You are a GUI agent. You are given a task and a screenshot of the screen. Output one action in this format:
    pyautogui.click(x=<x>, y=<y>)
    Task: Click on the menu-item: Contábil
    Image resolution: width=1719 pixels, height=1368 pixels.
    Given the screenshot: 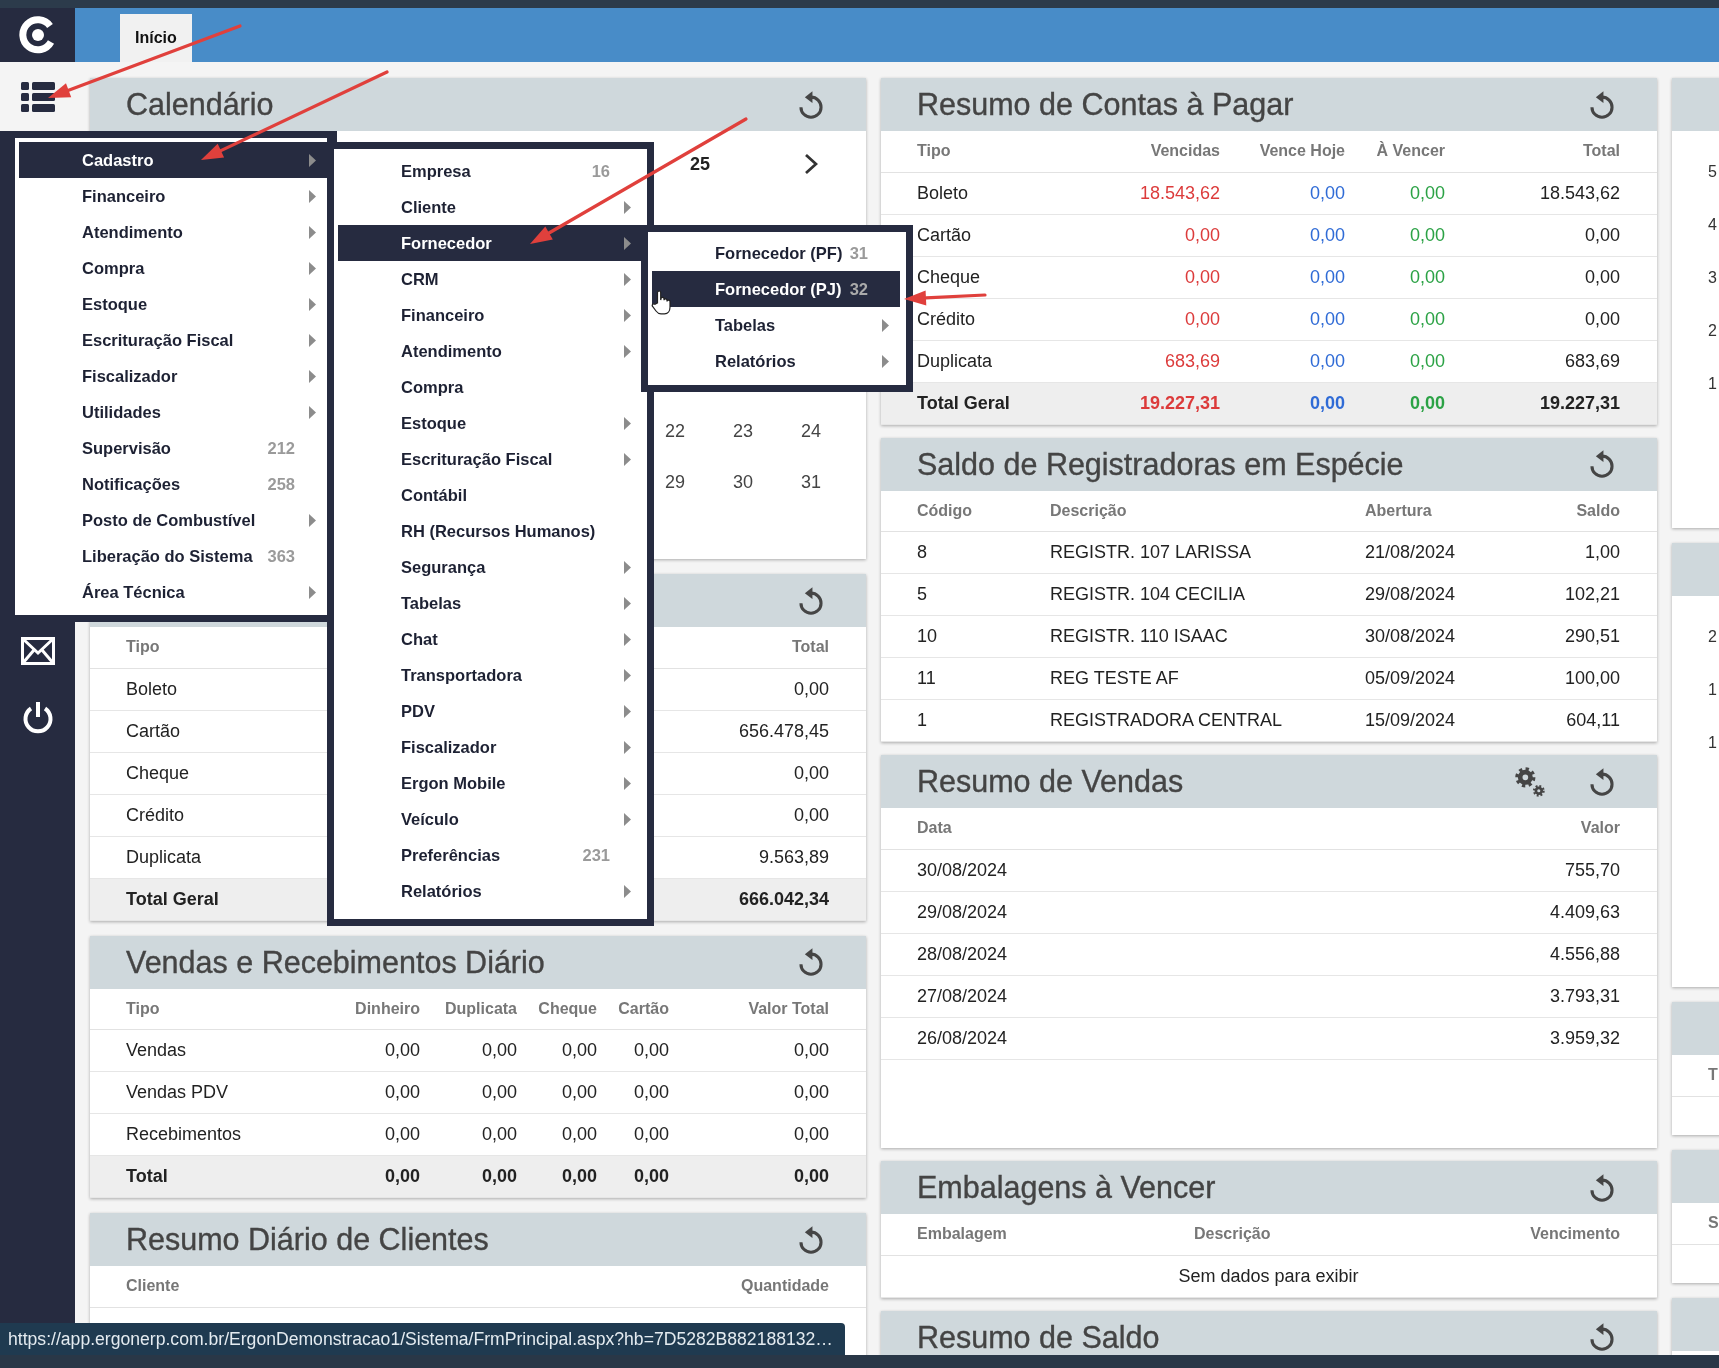 What is the action you would take?
    pyautogui.click(x=490, y=495)
    